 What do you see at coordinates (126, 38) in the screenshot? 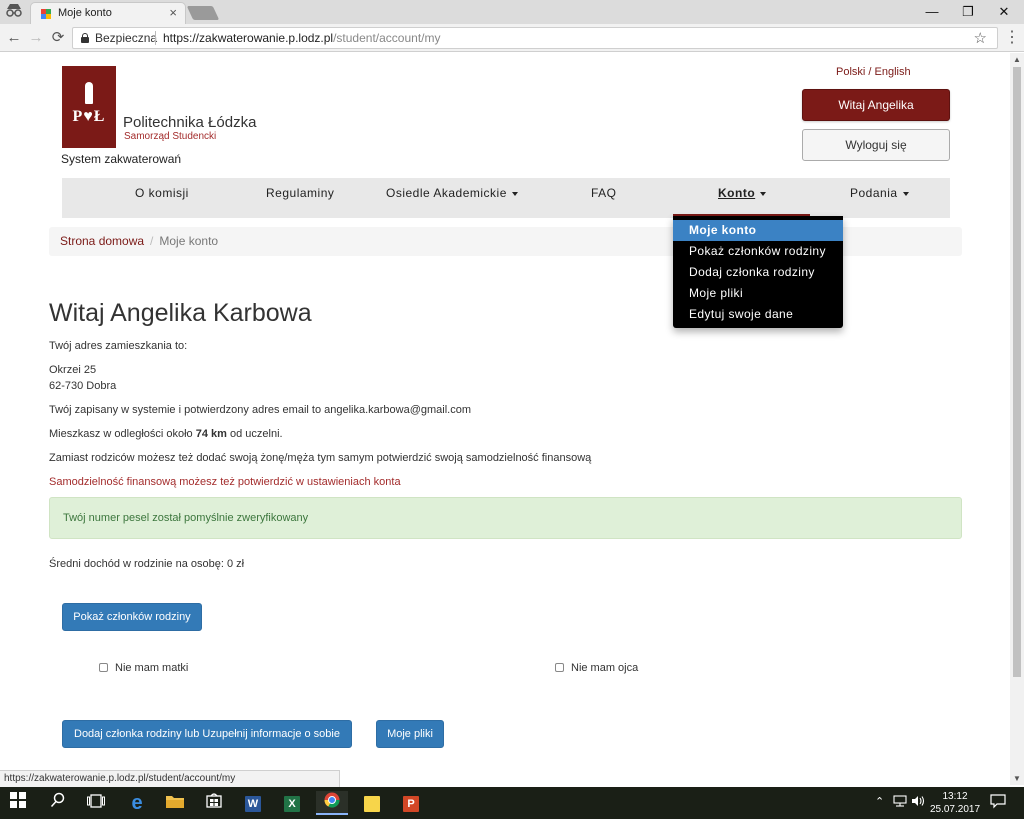
I see `secure-label: Bezpieczna` at bounding box center [126, 38].